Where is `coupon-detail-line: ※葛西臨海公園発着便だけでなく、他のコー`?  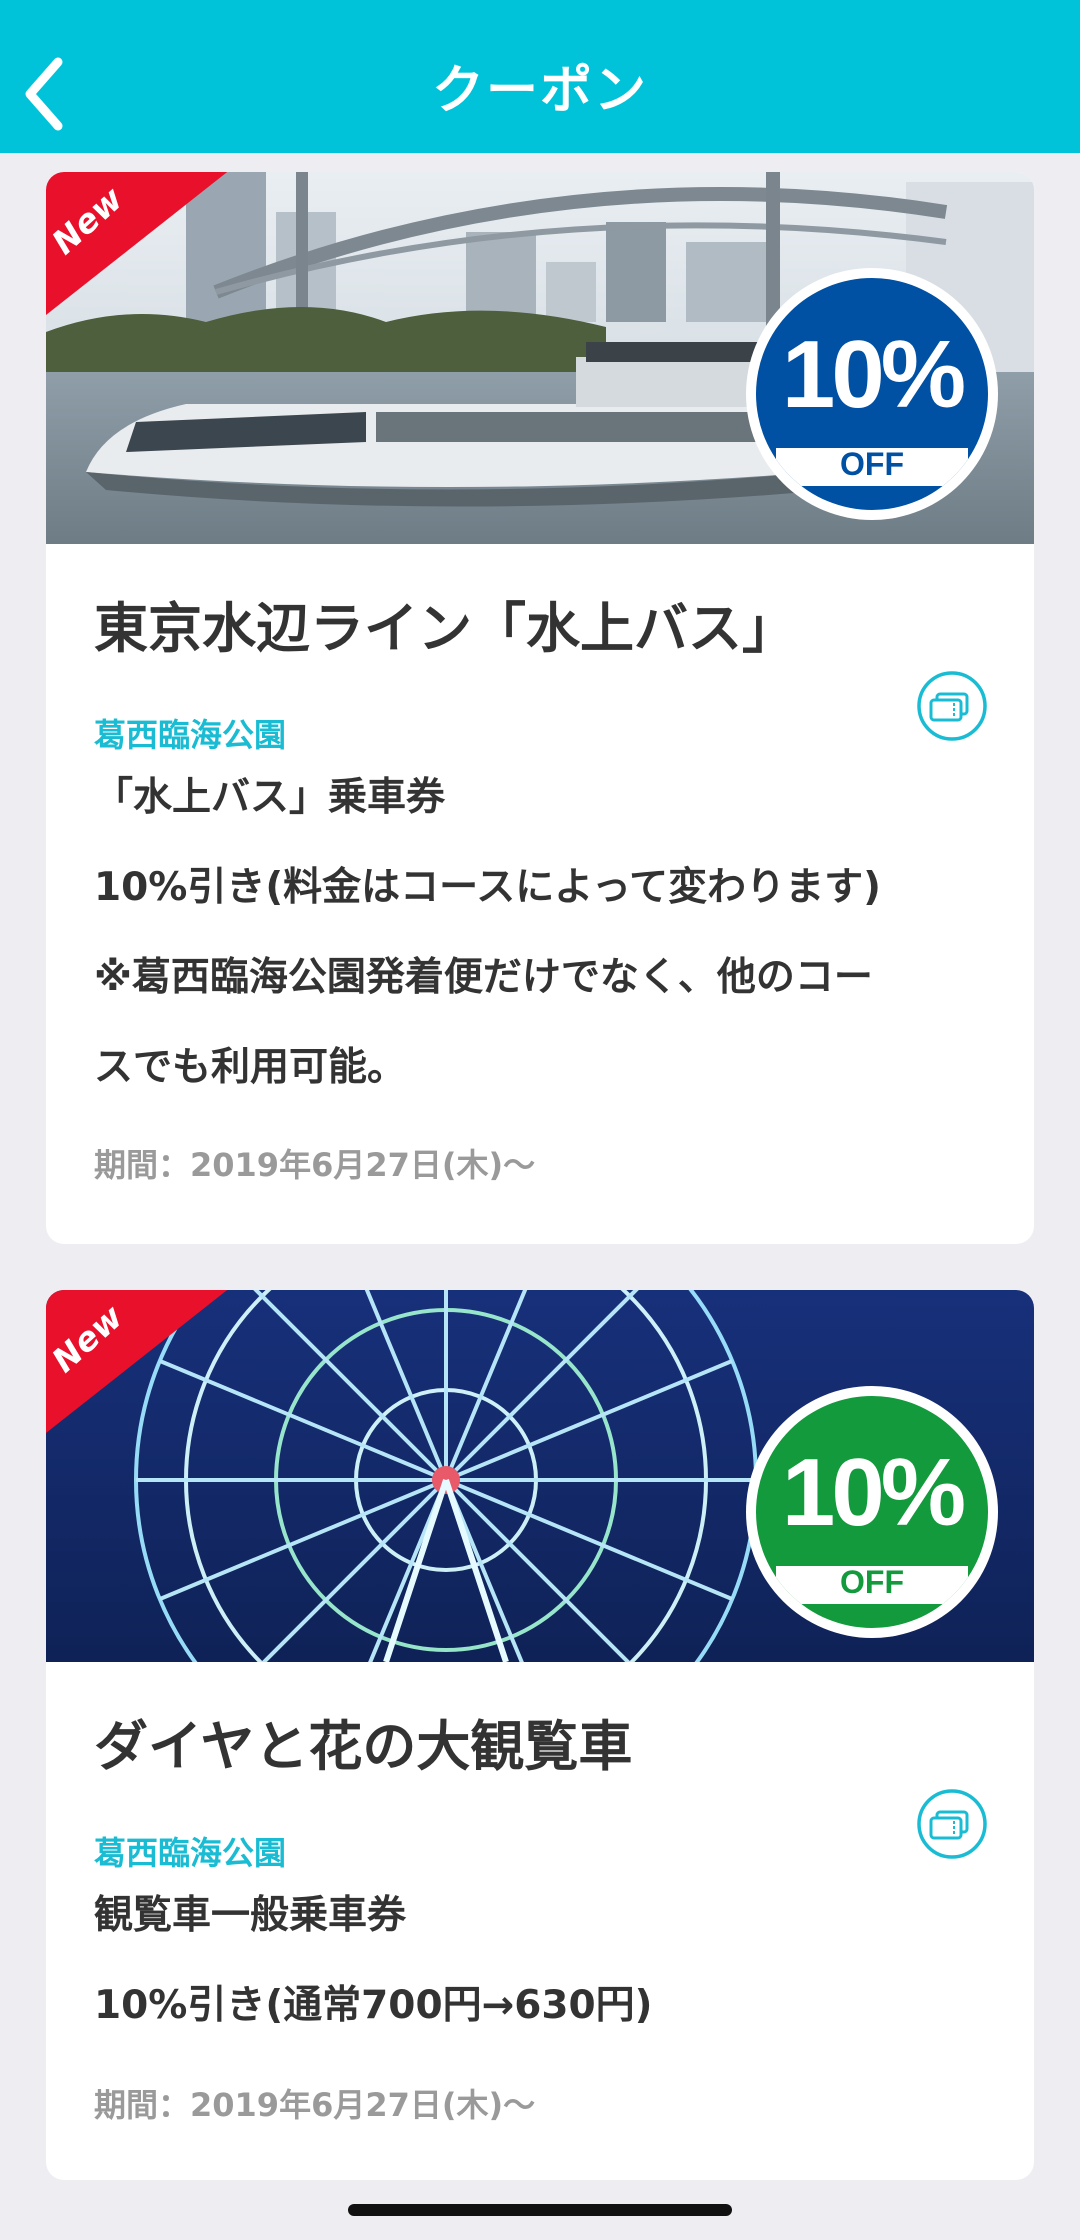 coupon-detail-line: ※葛西臨海公園発着便だけでなく、他のコー is located at coordinates (483, 977).